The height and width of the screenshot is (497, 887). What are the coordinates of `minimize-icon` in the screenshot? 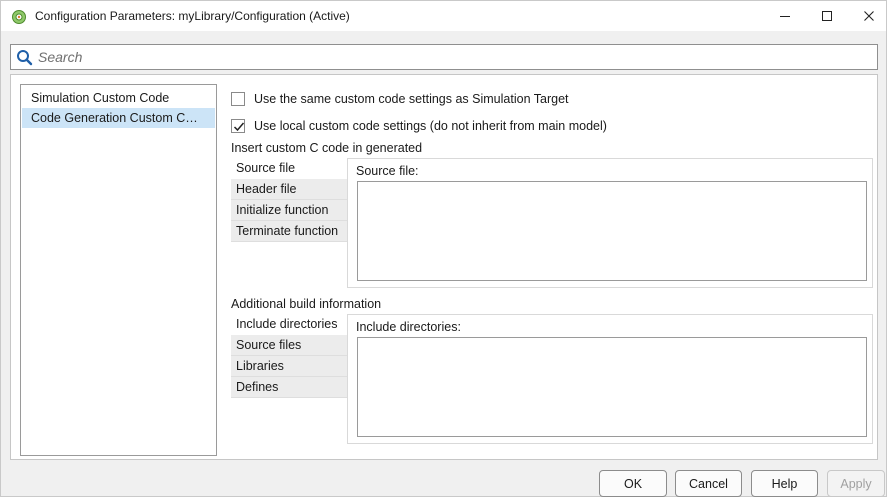 It's located at (785, 16).